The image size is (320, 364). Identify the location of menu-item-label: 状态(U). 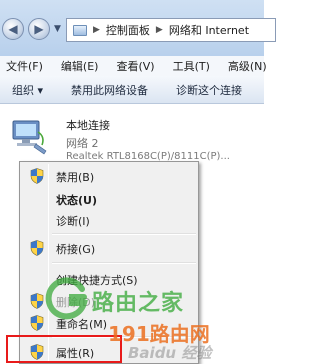
(76, 200).